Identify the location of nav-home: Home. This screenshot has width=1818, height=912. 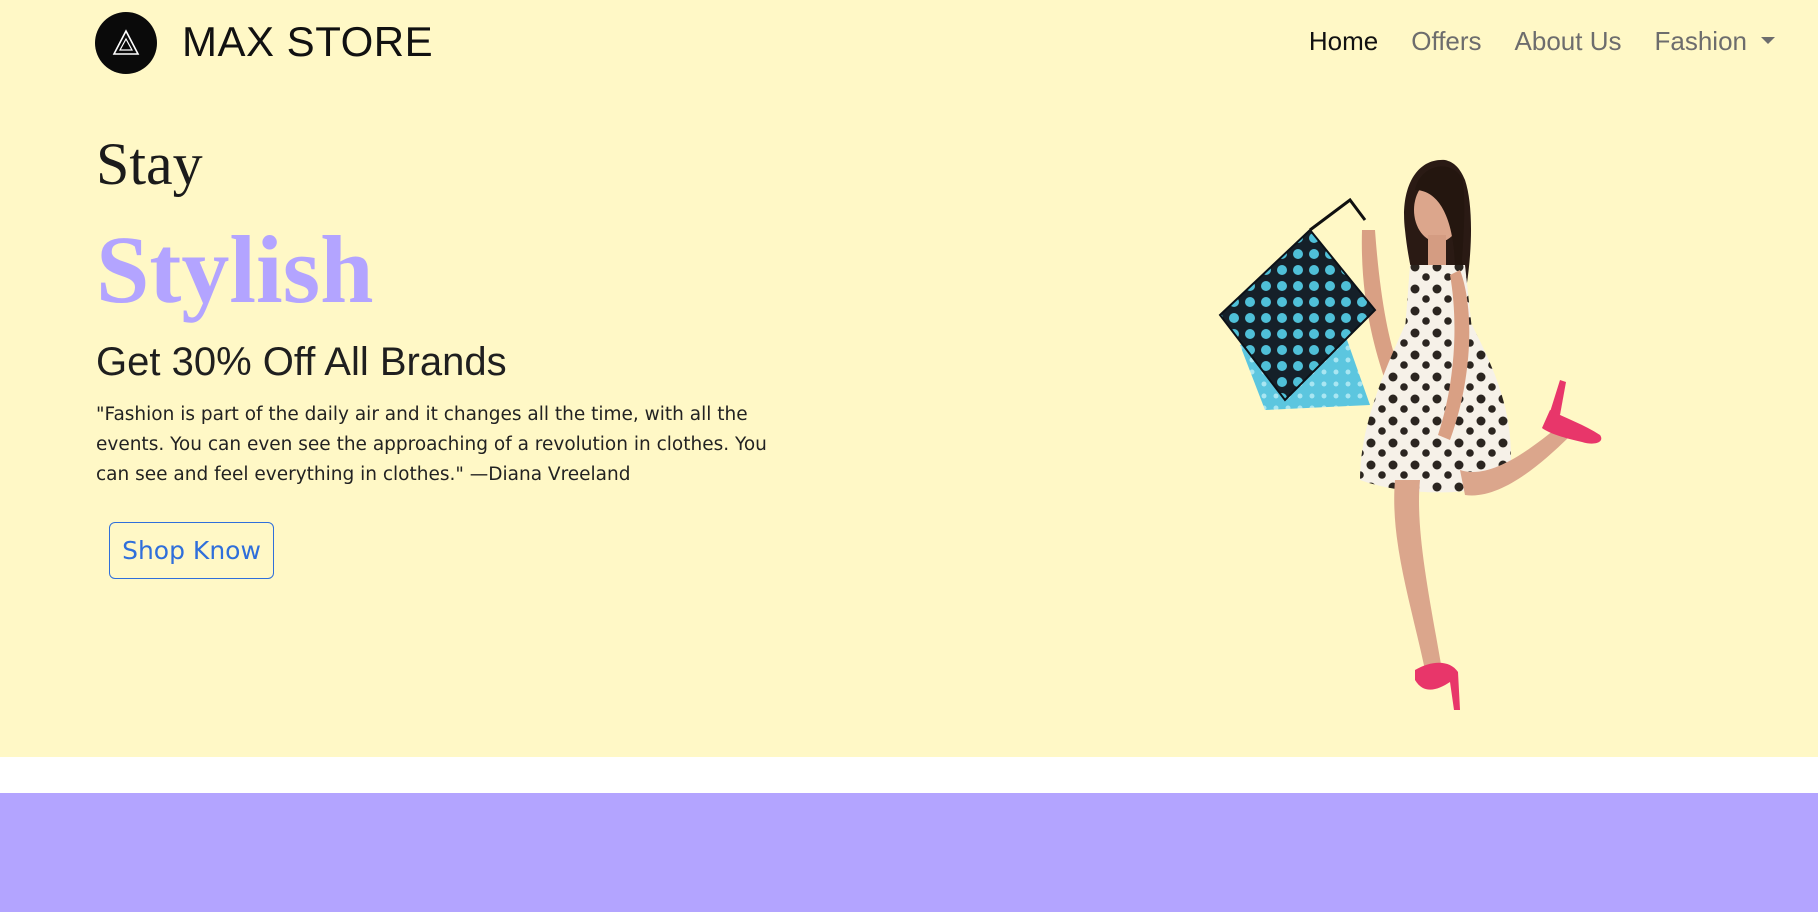
(1343, 41).